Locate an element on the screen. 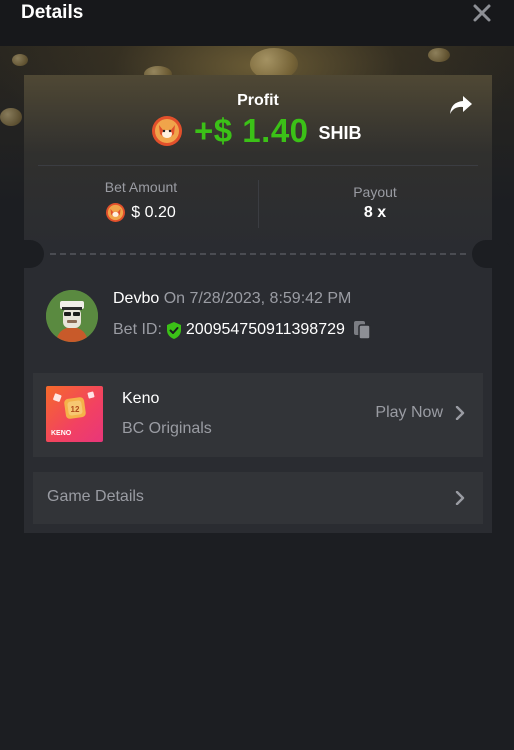 This screenshot has height=750, width=514. profit-row: +$ 1.40 SHIB is located at coordinates (257, 130).